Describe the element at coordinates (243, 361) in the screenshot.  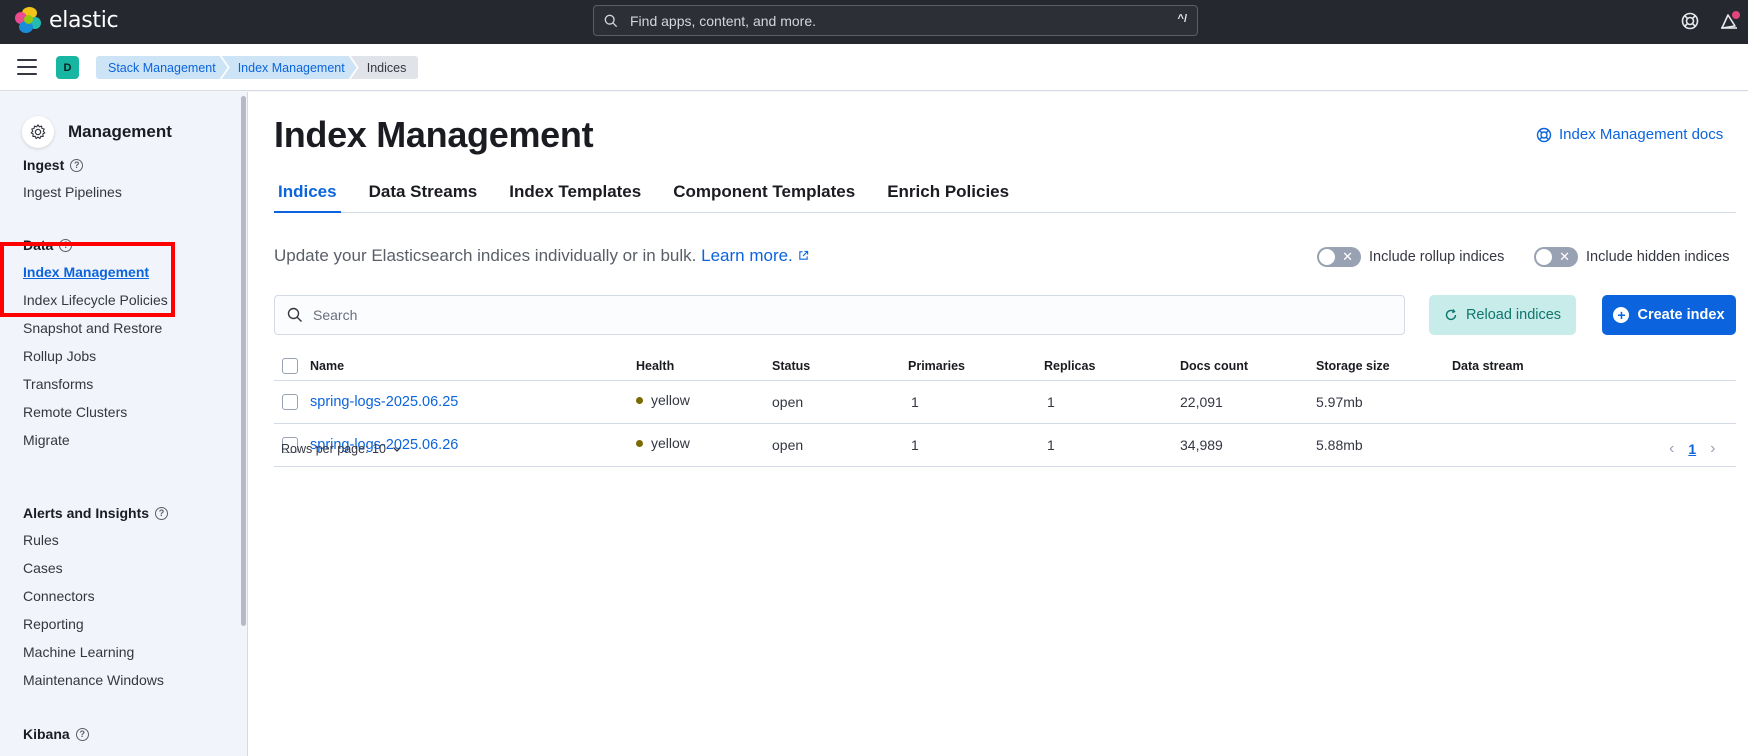
I see `sidebar-scrollbar` at that location.